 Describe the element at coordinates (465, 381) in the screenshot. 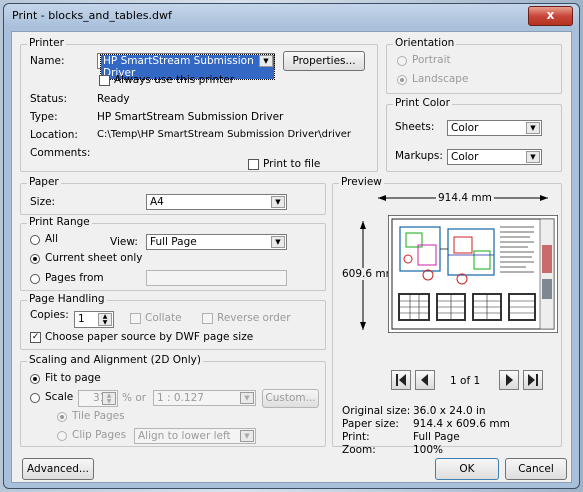

I see `page-indicator: 1 of 1` at that location.